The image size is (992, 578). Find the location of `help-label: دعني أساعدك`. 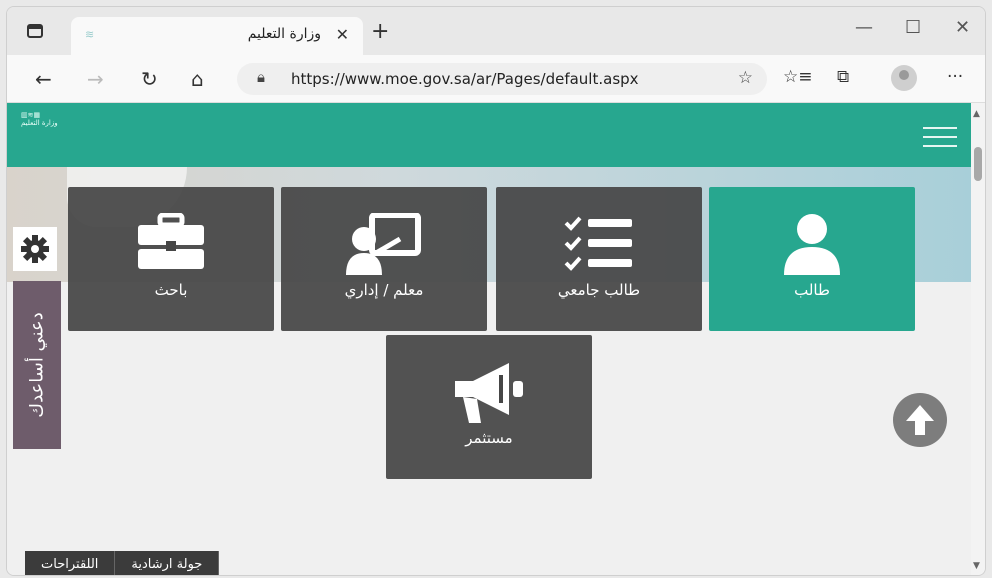

help-label: دعني أساعدك is located at coordinates (37, 365).